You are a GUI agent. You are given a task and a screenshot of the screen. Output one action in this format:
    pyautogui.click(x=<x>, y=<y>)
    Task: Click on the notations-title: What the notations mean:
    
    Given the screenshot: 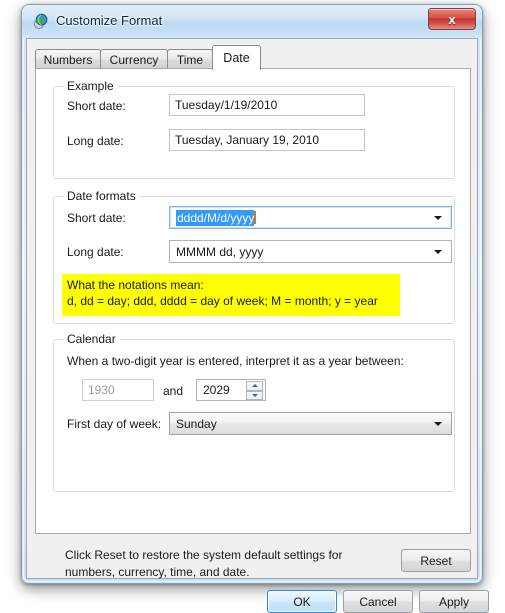 What is the action you would take?
    pyautogui.click(x=135, y=285)
    